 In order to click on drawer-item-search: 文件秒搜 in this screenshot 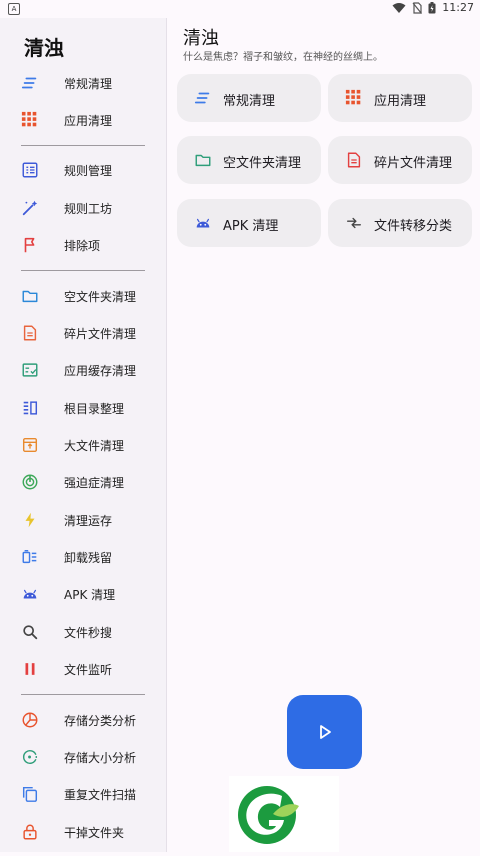, I will do `click(90, 632)`.